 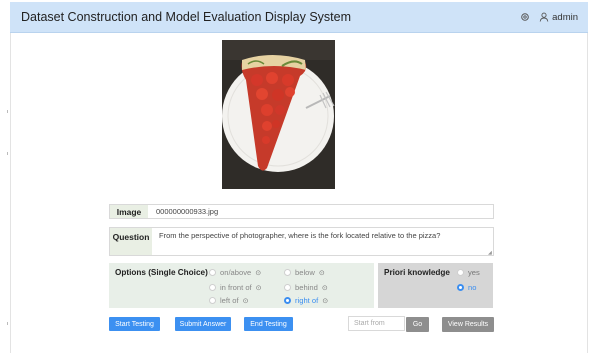 I want to click on option-in-front-of: in front of ⊙, so click(x=235, y=287).